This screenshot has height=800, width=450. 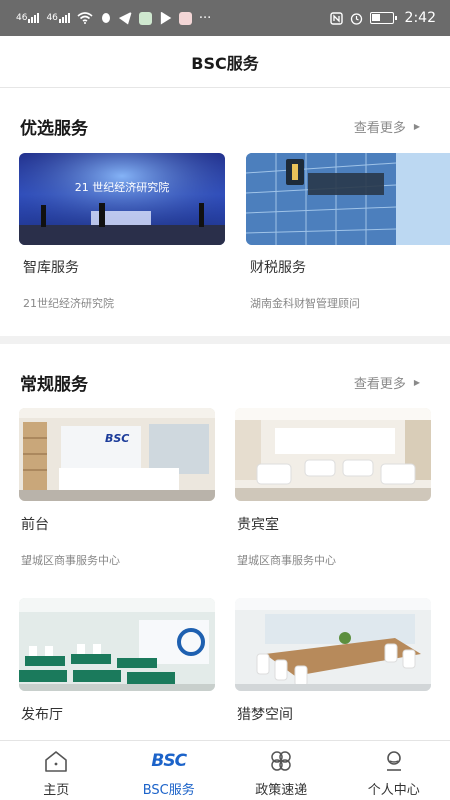 What do you see at coordinates (420, 18) in the screenshot?
I see `clock: 2:42` at bounding box center [420, 18].